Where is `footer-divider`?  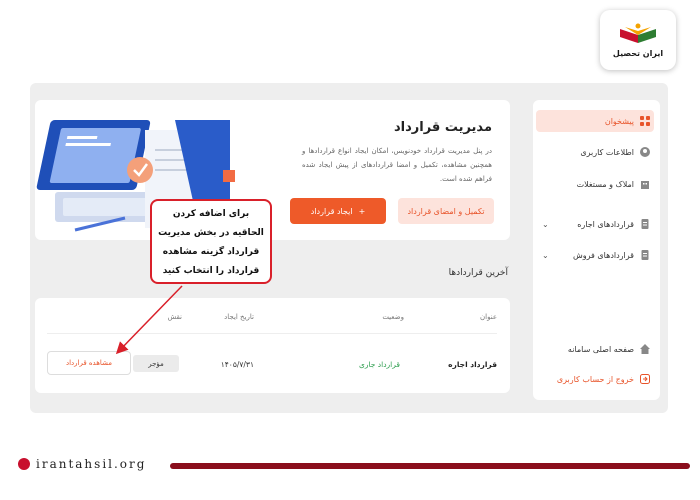 footer-divider is located at coordinates (430, 466).